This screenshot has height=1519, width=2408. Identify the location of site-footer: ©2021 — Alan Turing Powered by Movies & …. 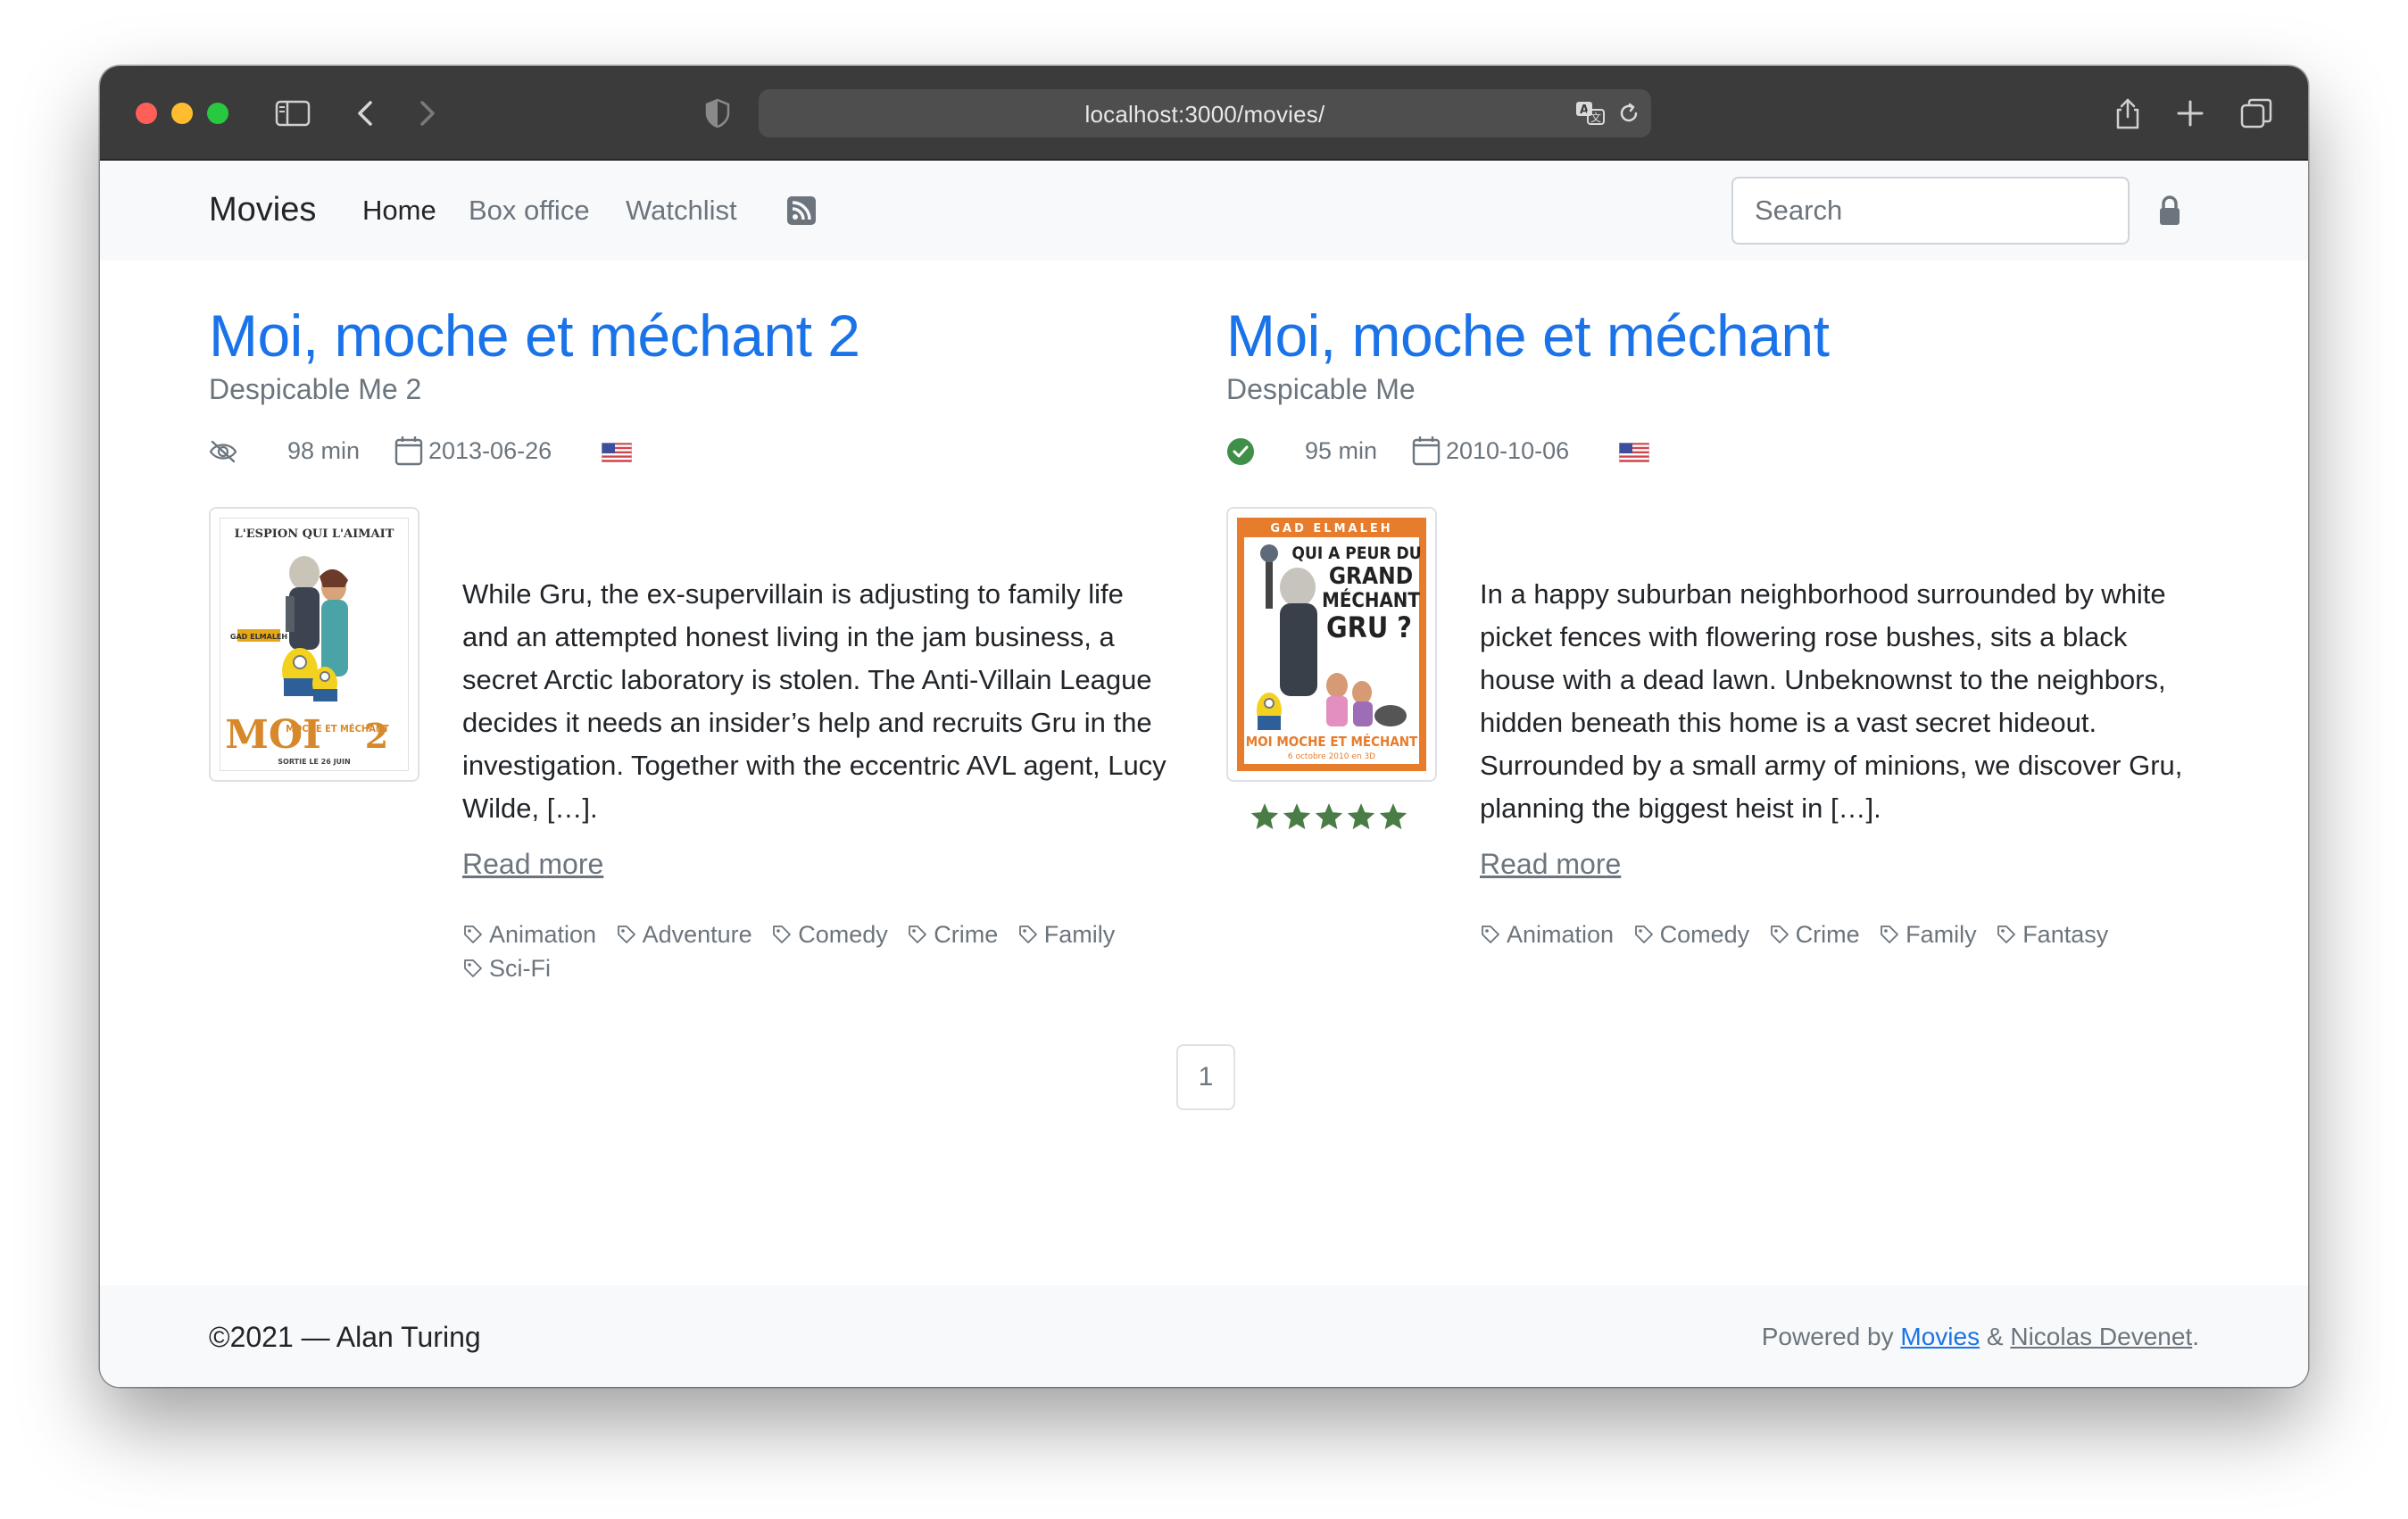
(1204, 1336).